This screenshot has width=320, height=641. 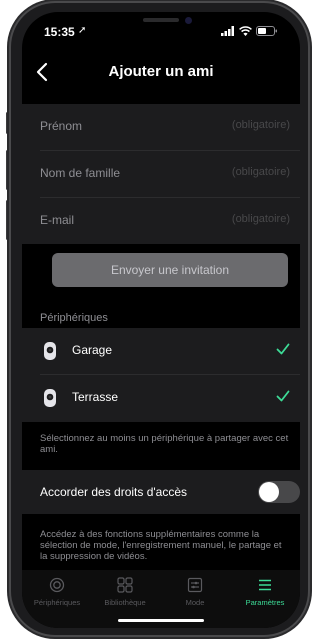 I want to click on status-time: 15:35, so click(x=59, y=32).